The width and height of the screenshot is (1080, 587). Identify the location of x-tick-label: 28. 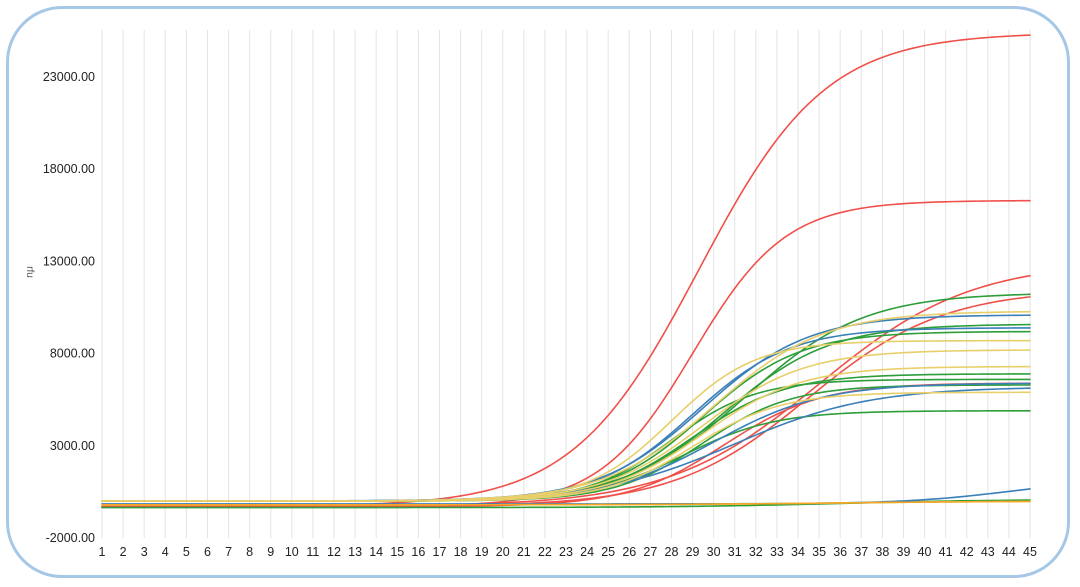
(672, 552).